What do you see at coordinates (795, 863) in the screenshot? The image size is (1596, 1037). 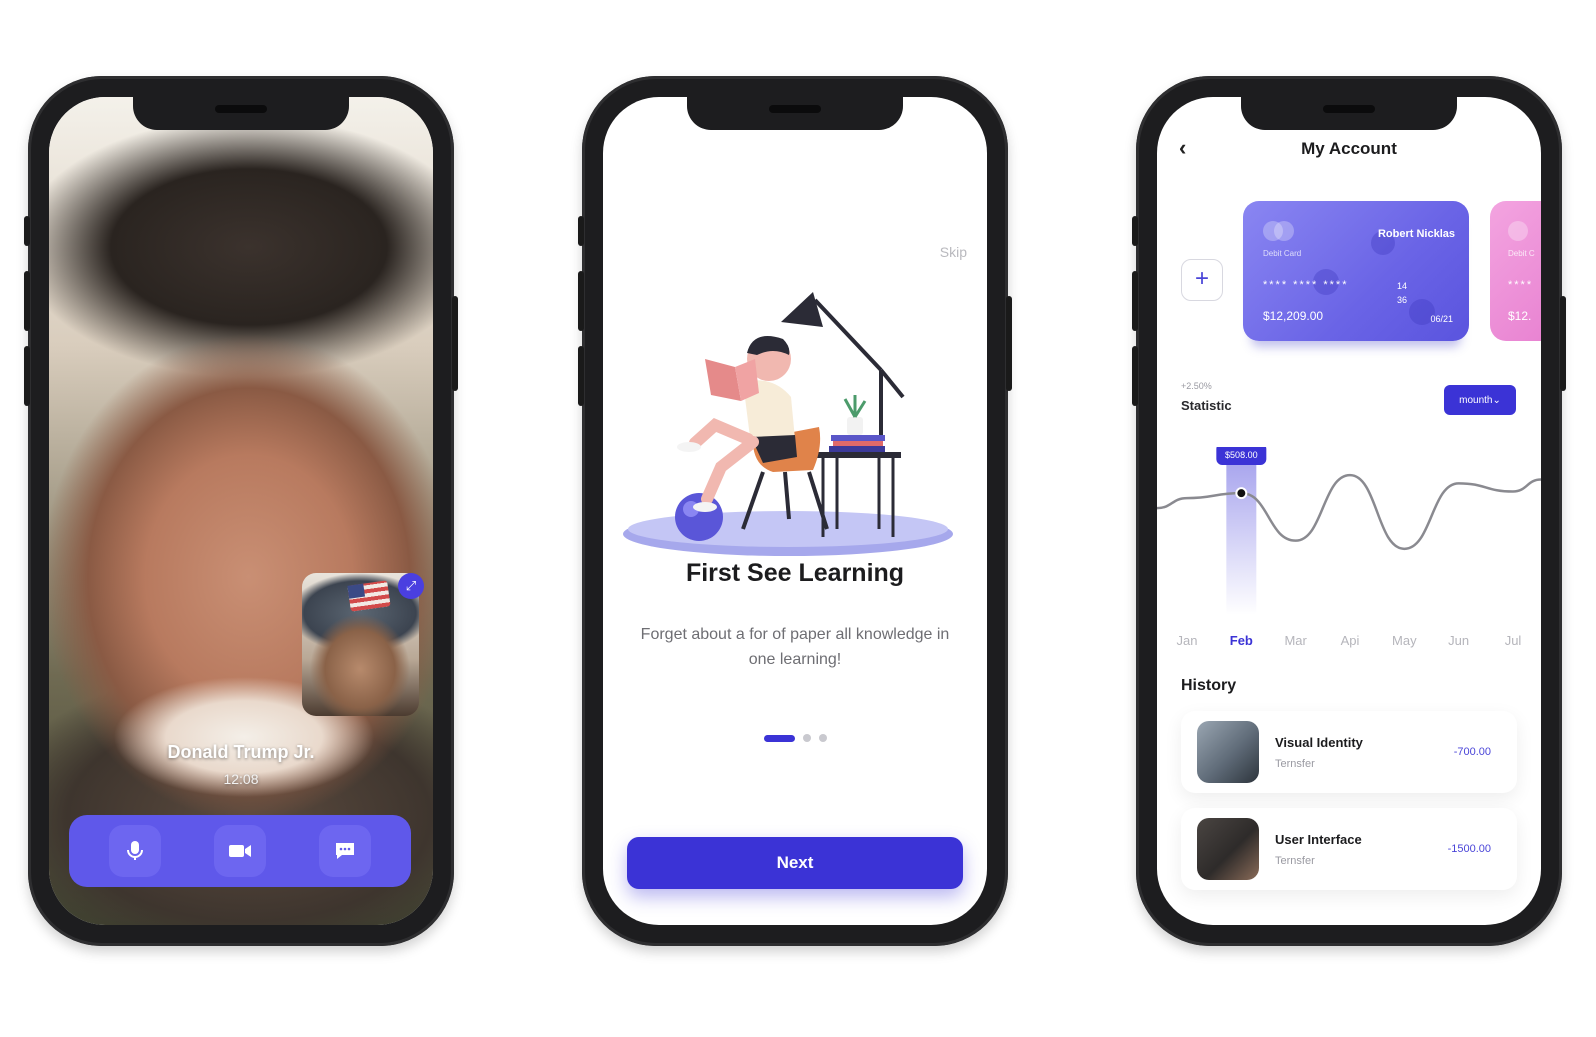 I see `next-button: Next` at bounding box center [795, 863].